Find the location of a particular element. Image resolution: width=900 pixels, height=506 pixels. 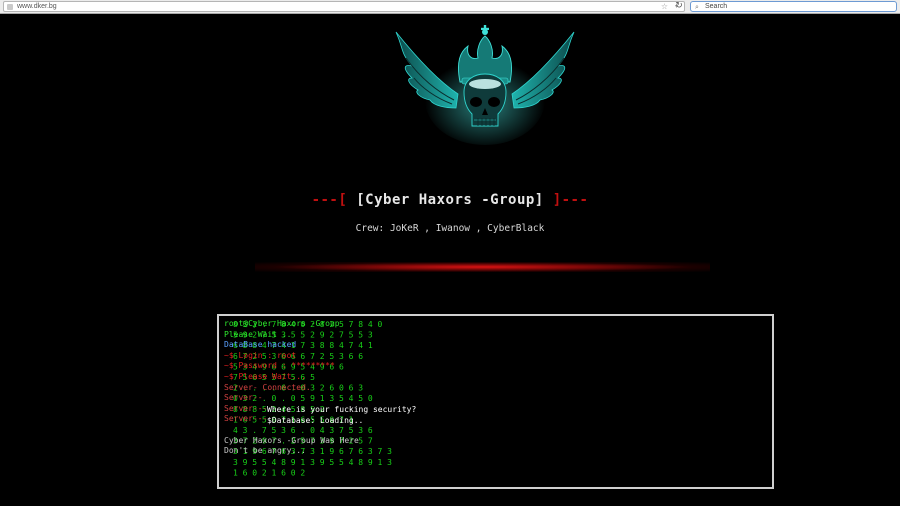

crew-line: Crew: JoKeR , Iwanow , CyberBlack is located at coordinates (450, 228).